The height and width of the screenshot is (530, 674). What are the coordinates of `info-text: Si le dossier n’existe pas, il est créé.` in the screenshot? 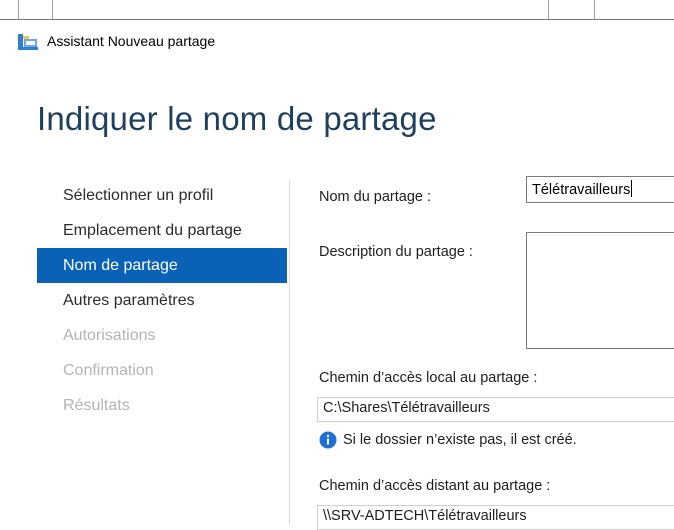 It's located at (460, 440).